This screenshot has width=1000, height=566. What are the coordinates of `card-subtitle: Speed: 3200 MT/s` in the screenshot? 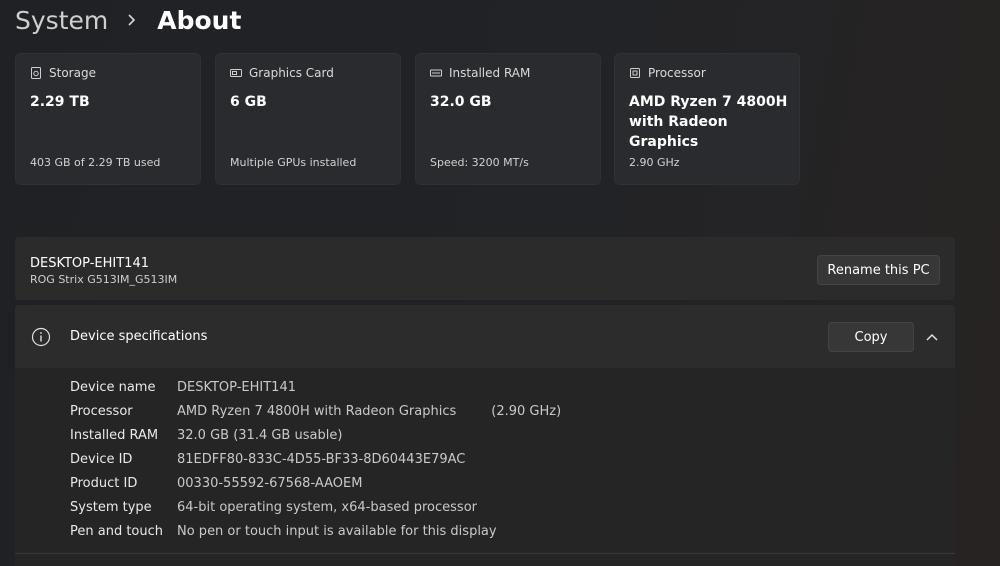 It's located at (479, 162).